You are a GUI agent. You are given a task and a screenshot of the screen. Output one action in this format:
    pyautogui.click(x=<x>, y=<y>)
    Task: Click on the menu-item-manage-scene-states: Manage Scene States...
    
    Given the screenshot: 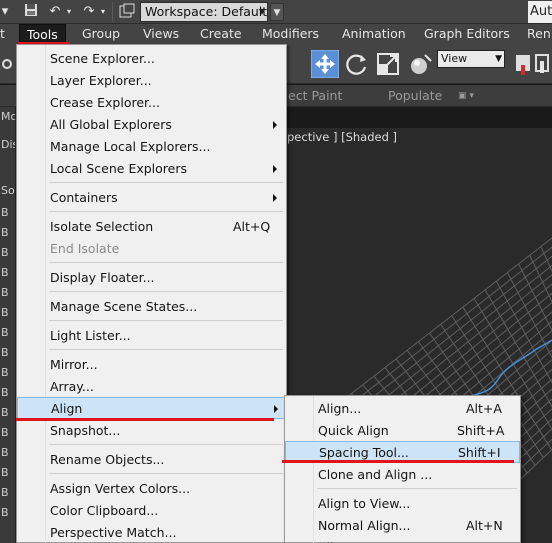 What is the action you would take?
    pyautogui.click(x=151, y=307)
    